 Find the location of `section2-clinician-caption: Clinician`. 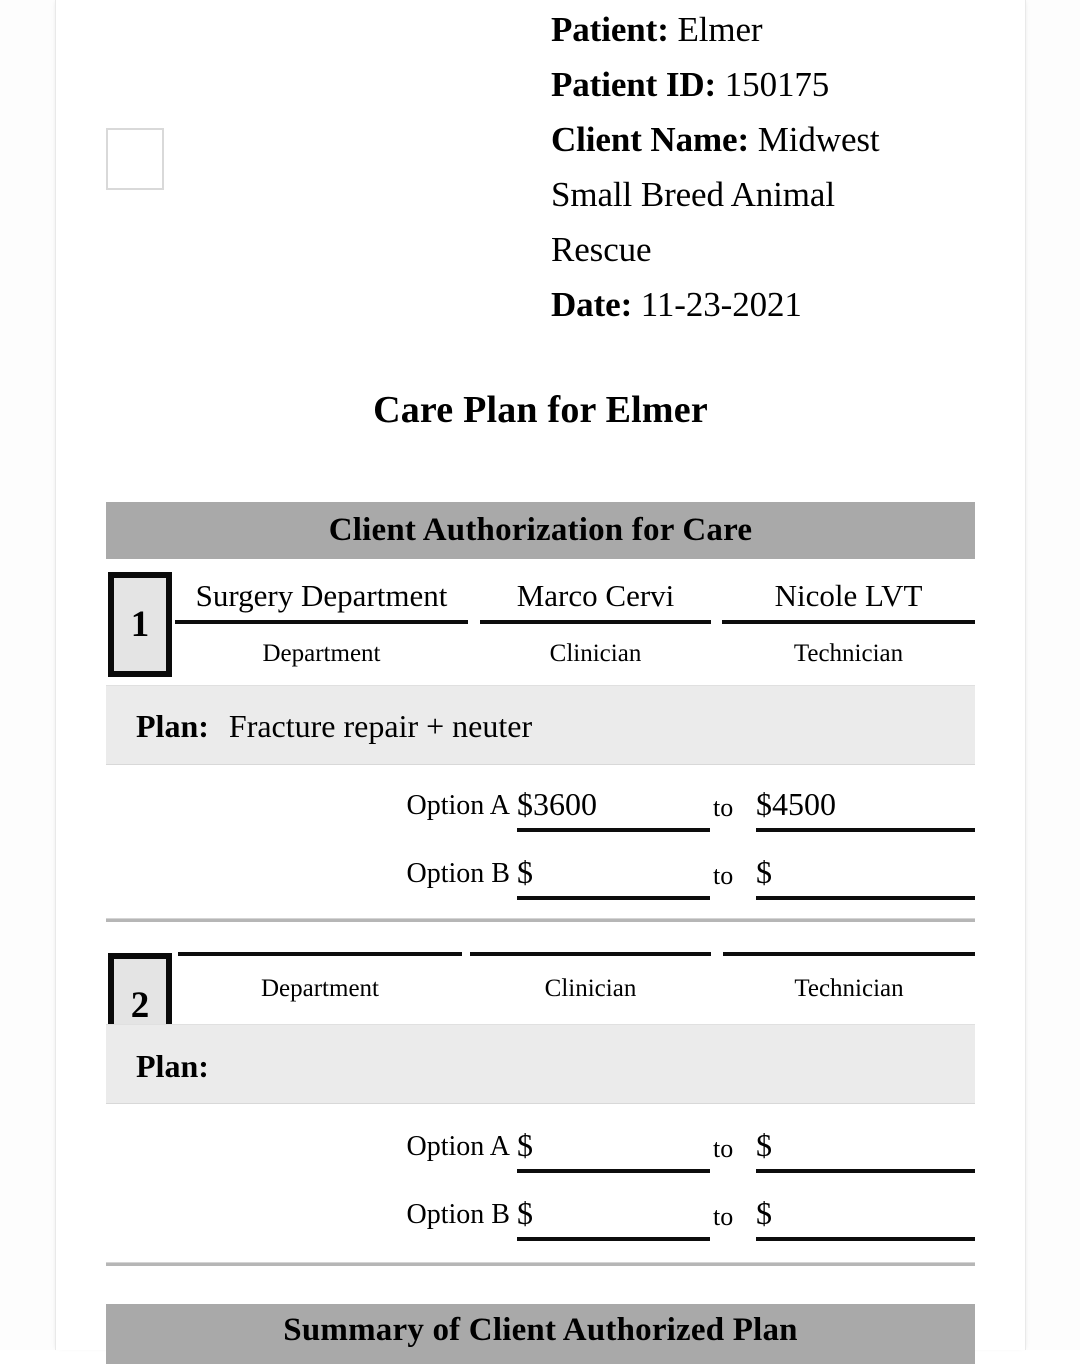

section2-clinician-caption: Clinician is located at coordinates (590, 988).